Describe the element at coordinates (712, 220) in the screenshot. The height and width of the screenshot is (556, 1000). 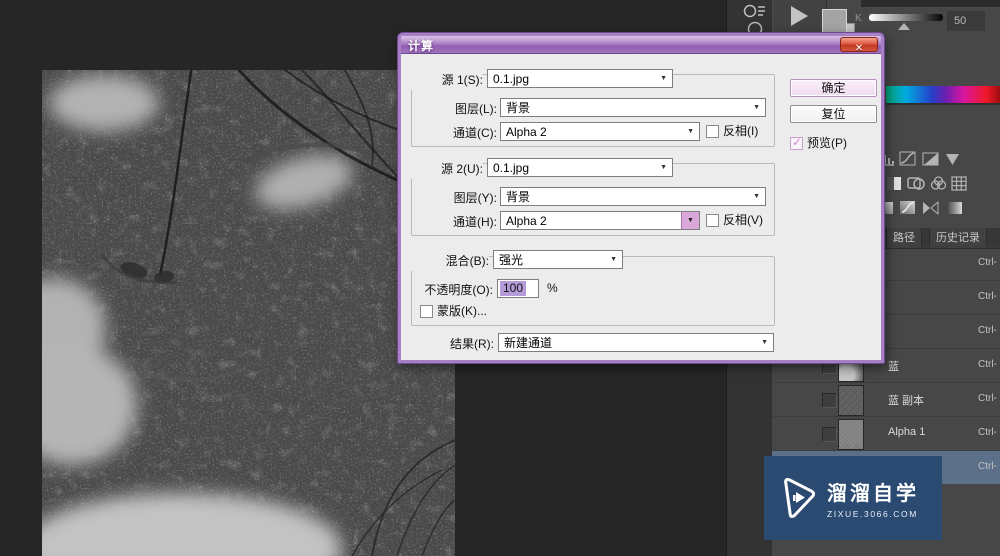
I see `invert2-checkbox` at that location.